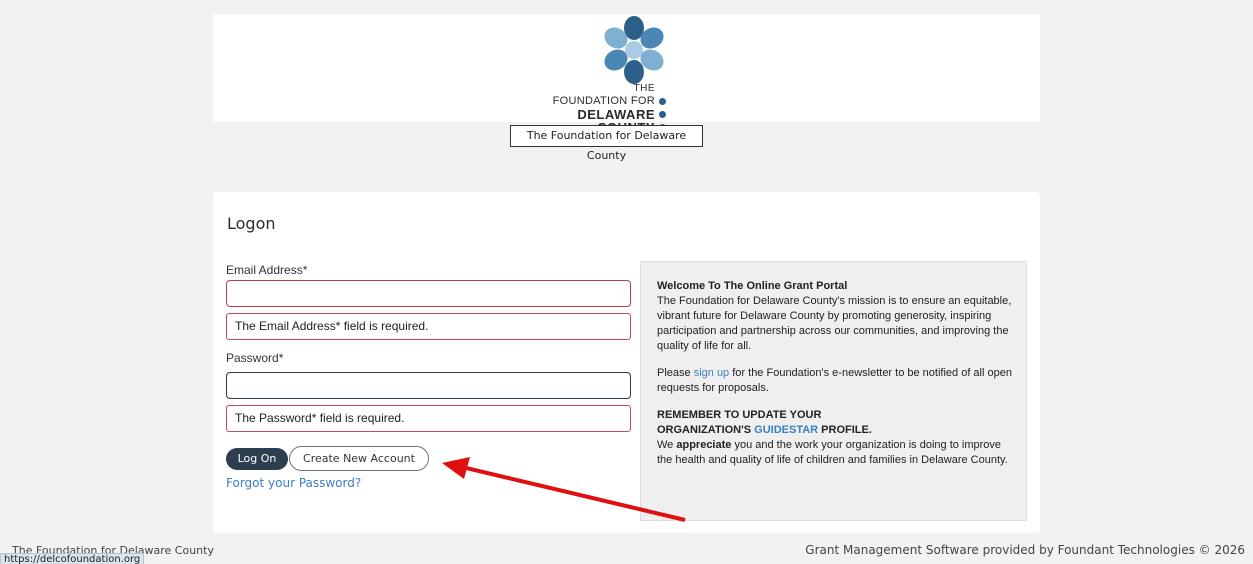 The height and width of the screenshot is (564, 1253). Describe the element at coordinates (428, 326) in the screenshot. I see `email-error-message: The Email Address* field is required.` at that location.